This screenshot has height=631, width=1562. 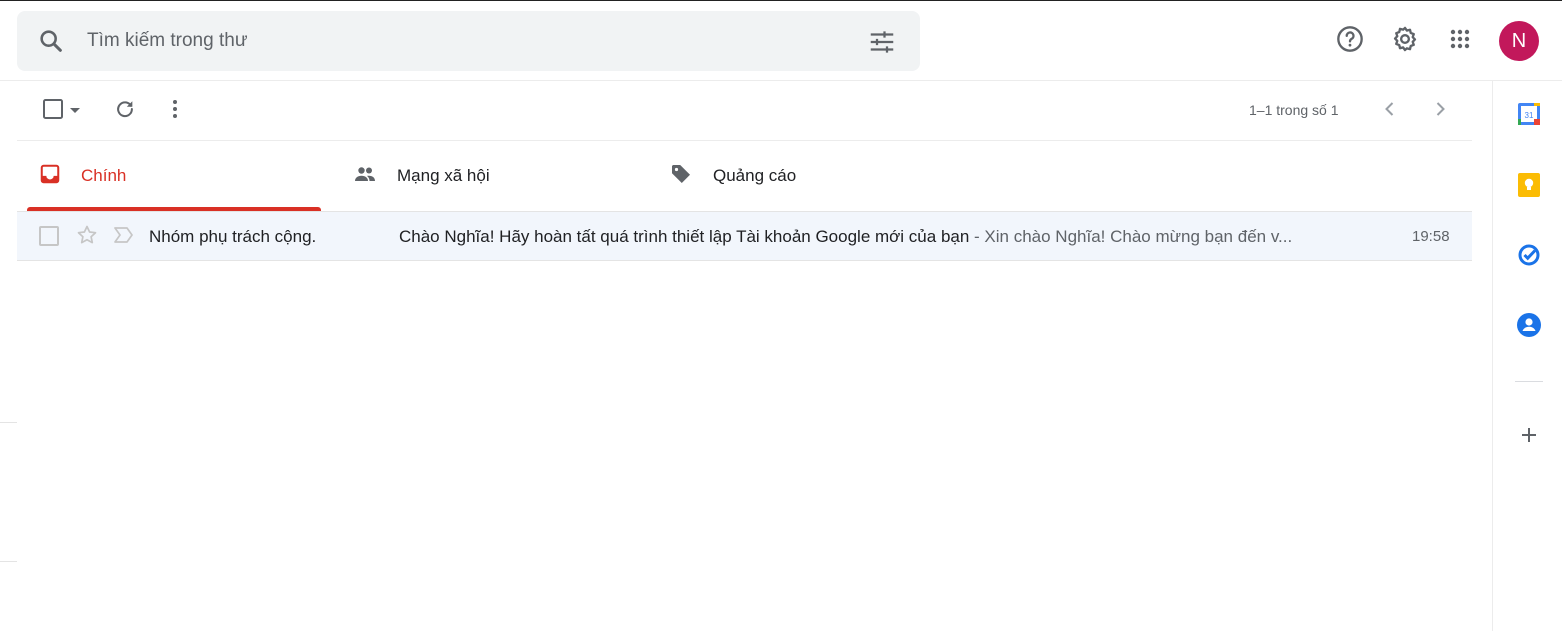 I want to click on get-addons-button, so click(x=1529, y=437).